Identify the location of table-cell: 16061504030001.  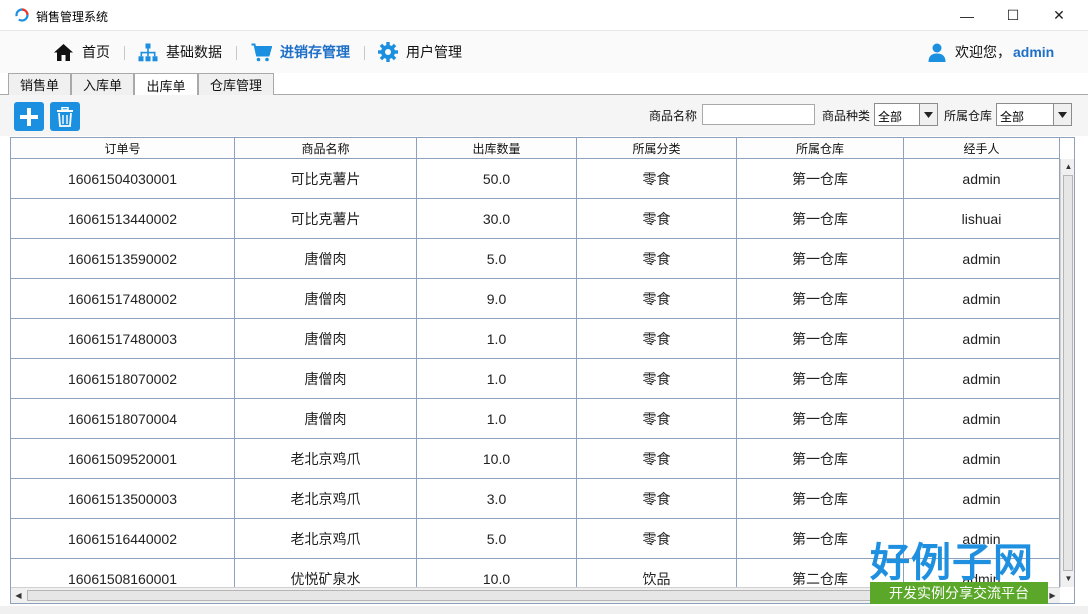
(123, 178).